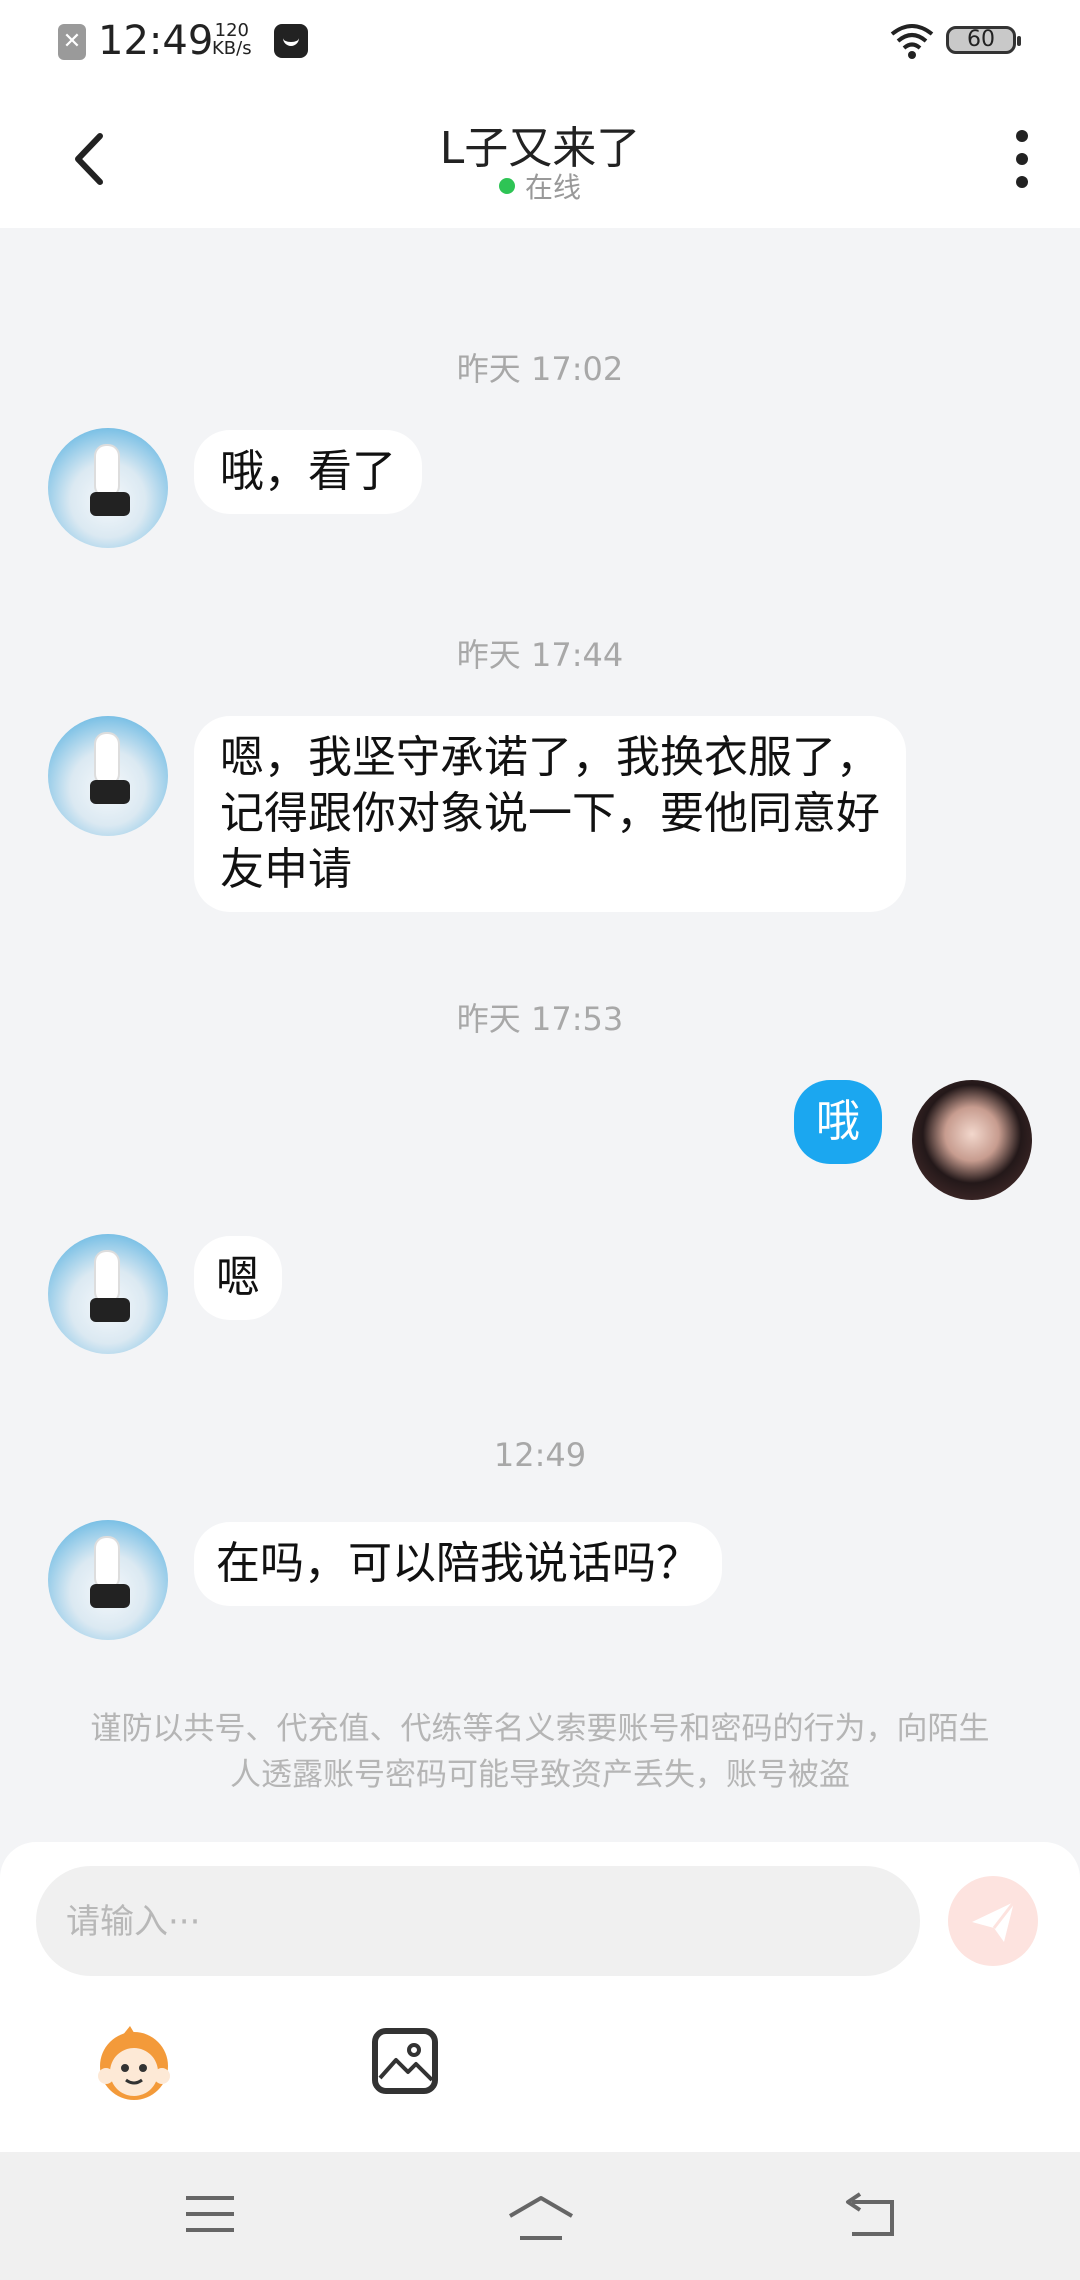  What do you see at coordinates (540, 156) in the screenshot?
I see `chat-header: L子又来了 在线` at bounding box center [540, 156].